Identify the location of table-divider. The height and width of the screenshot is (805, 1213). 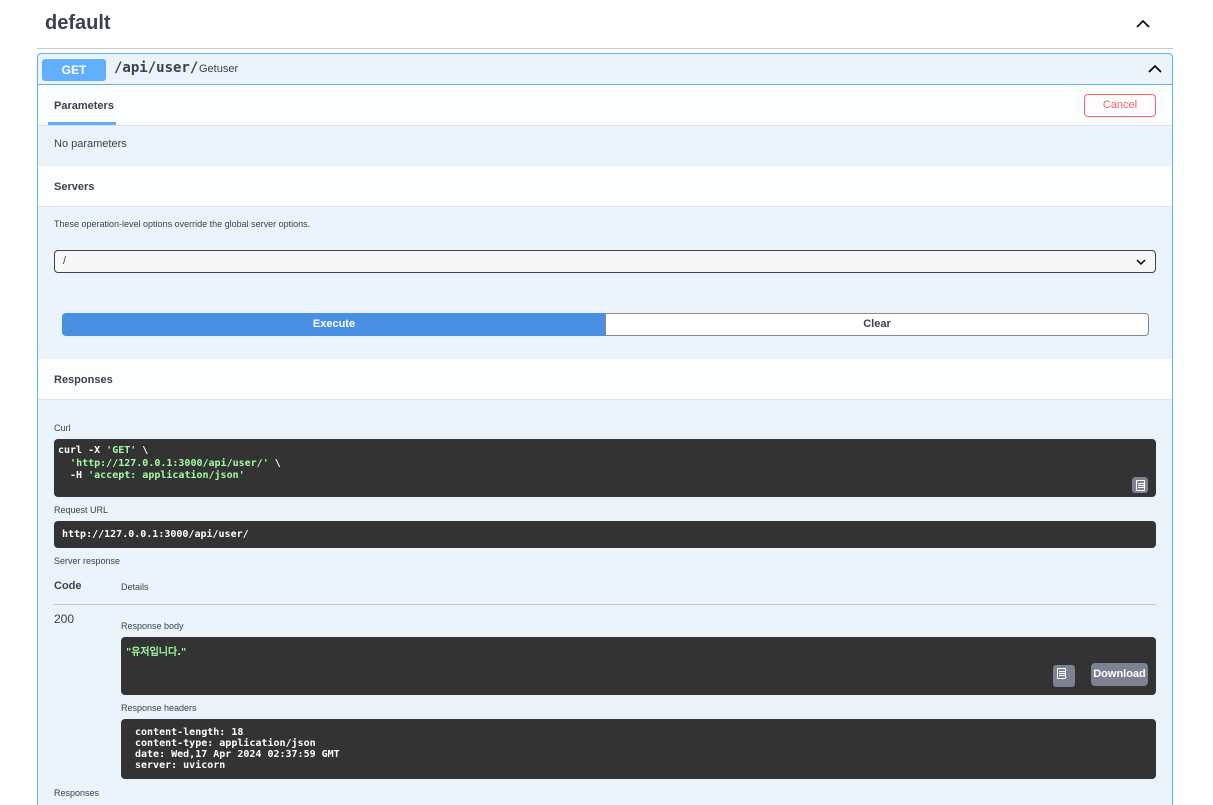
(605, 604).